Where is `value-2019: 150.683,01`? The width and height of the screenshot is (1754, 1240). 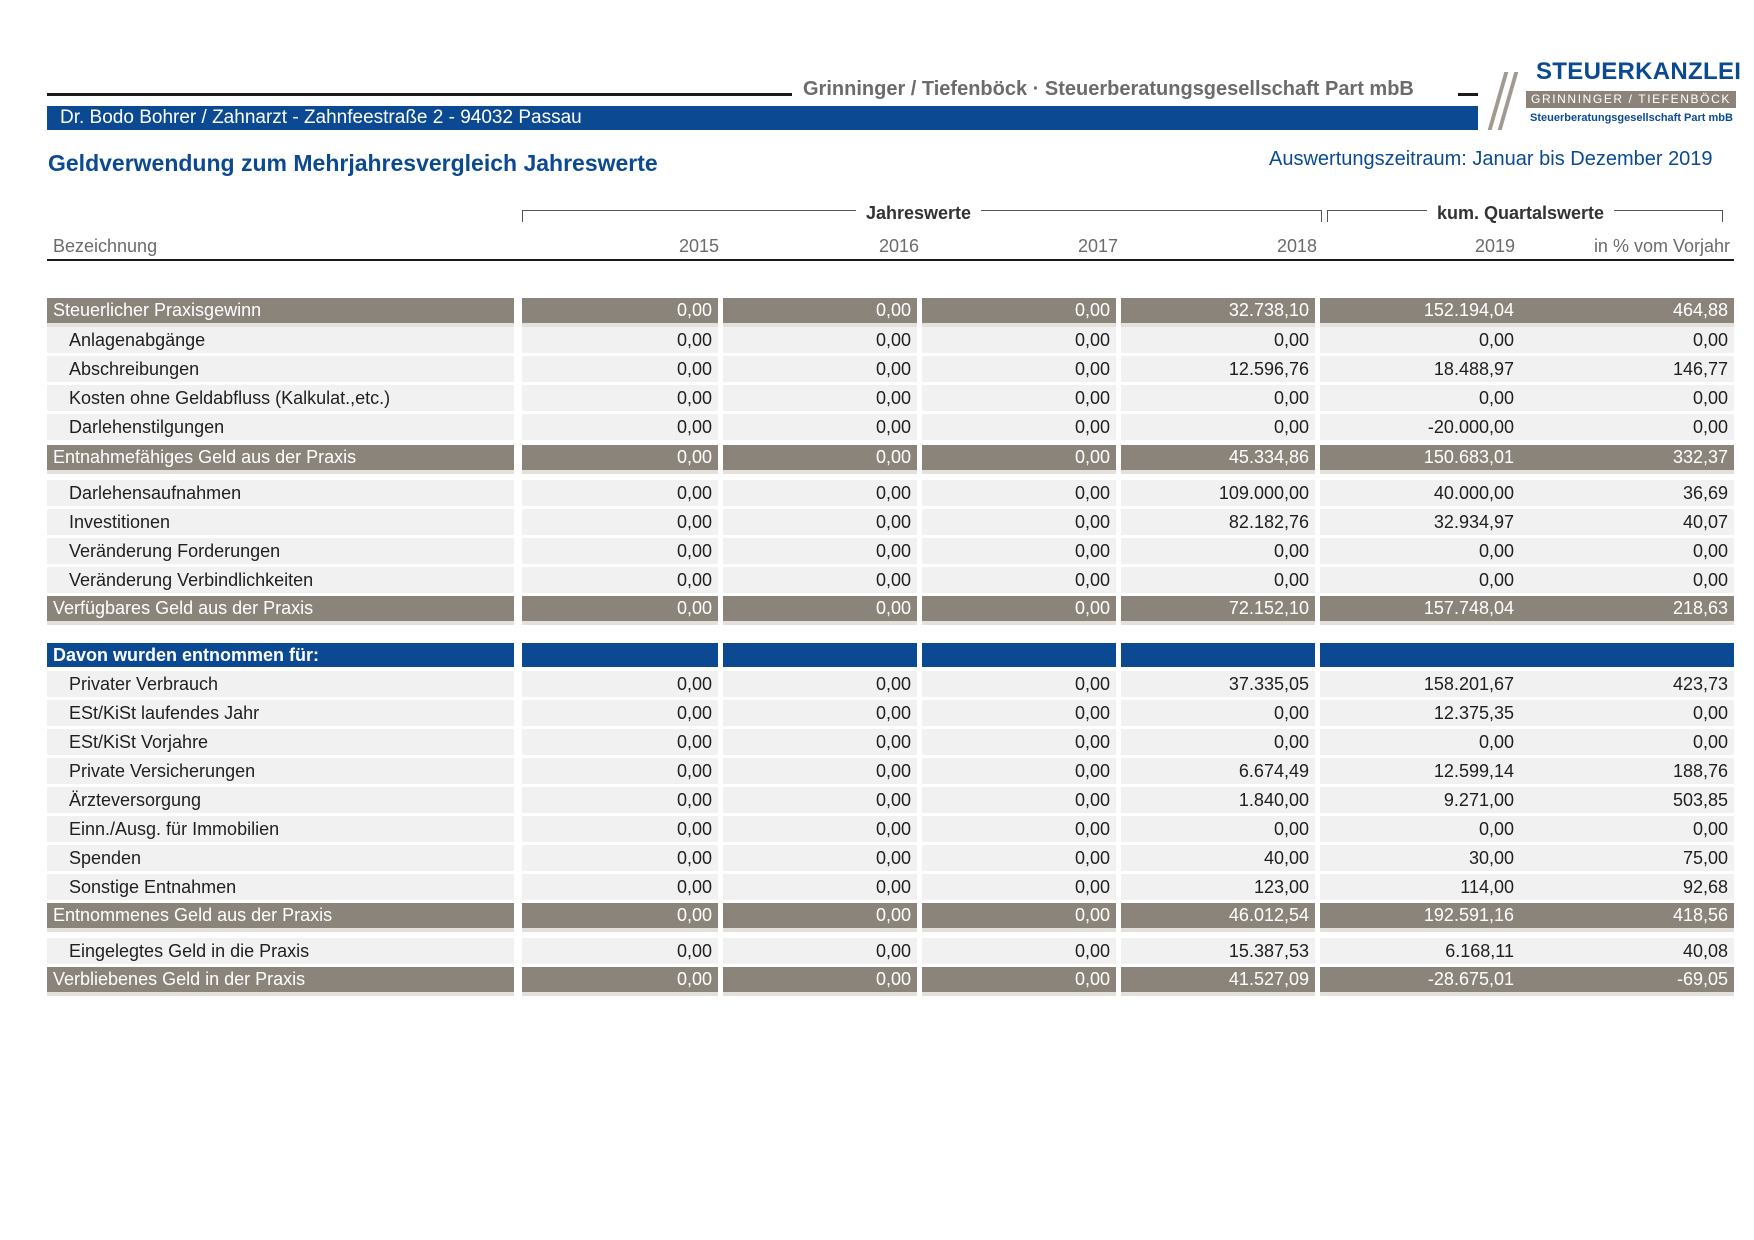 value-2019: 150.683,01 is located at coordinates (1420, 459).